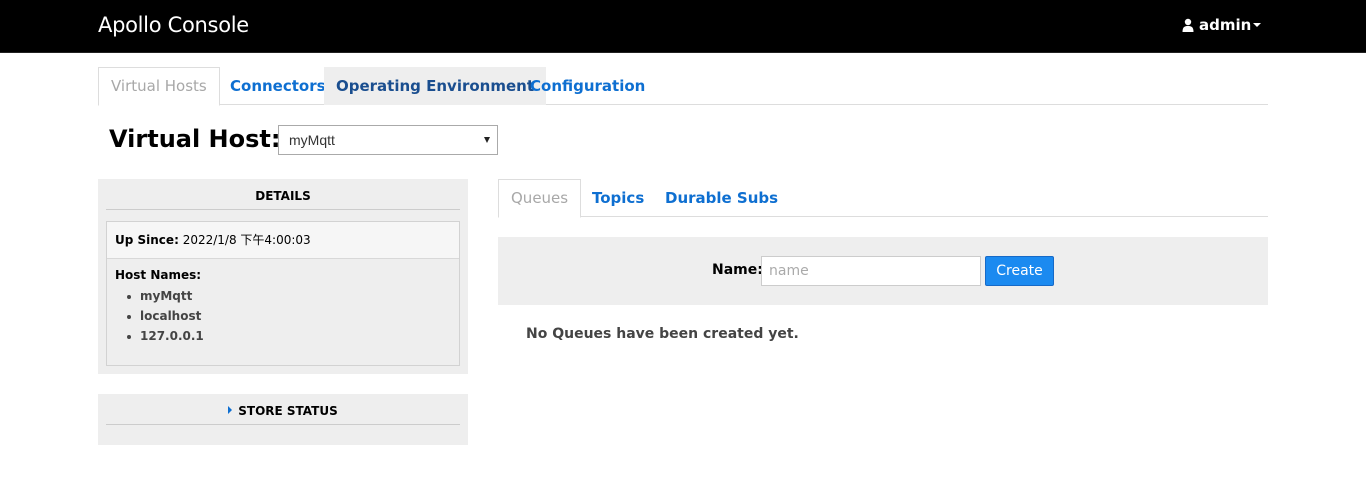  What do you see at coordinates (288, 316) in the screenshot?
I see `list-item: localhost` at bounding box center [288, 316].